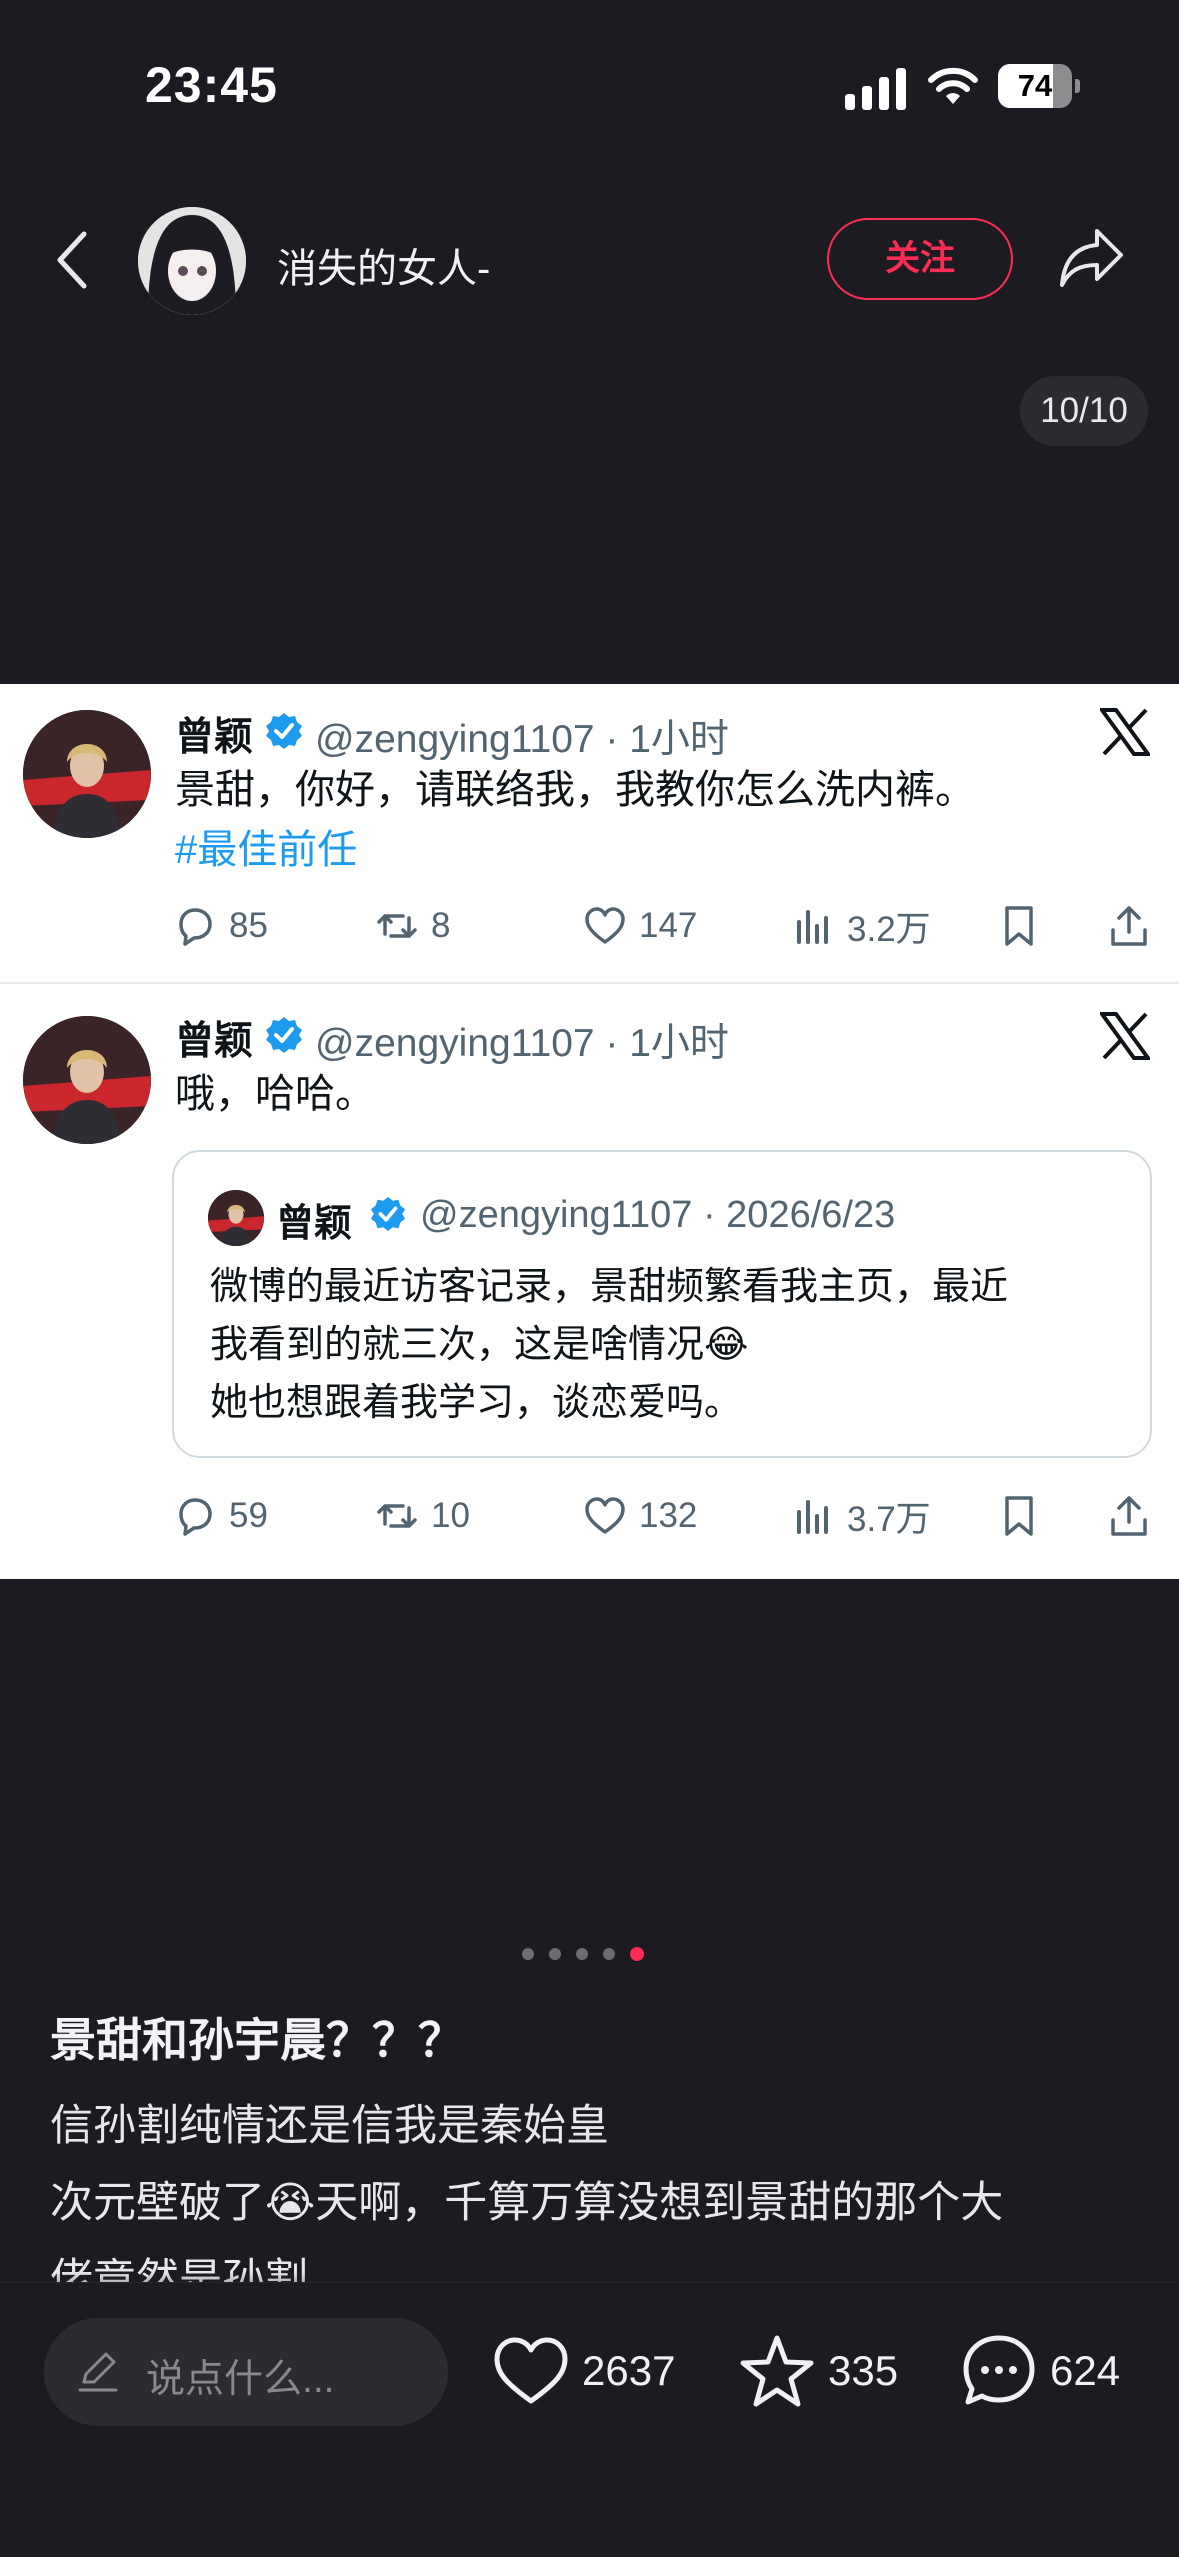 The image size is (1179, 2557). I want to click on share-icon, so click(1092, 258).